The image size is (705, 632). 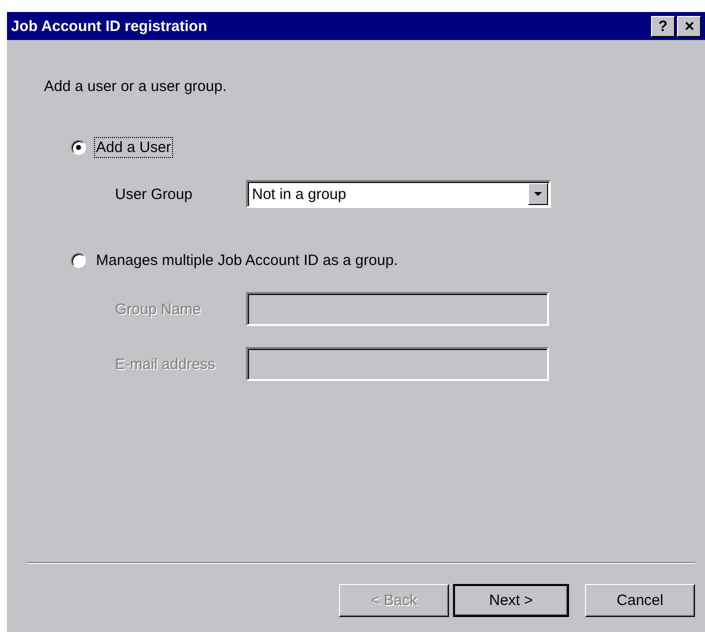 What do you see at coordinates (134, 147) in the screenshot?
I see `radio-label: Add a User` at bounding box center [134, 147].